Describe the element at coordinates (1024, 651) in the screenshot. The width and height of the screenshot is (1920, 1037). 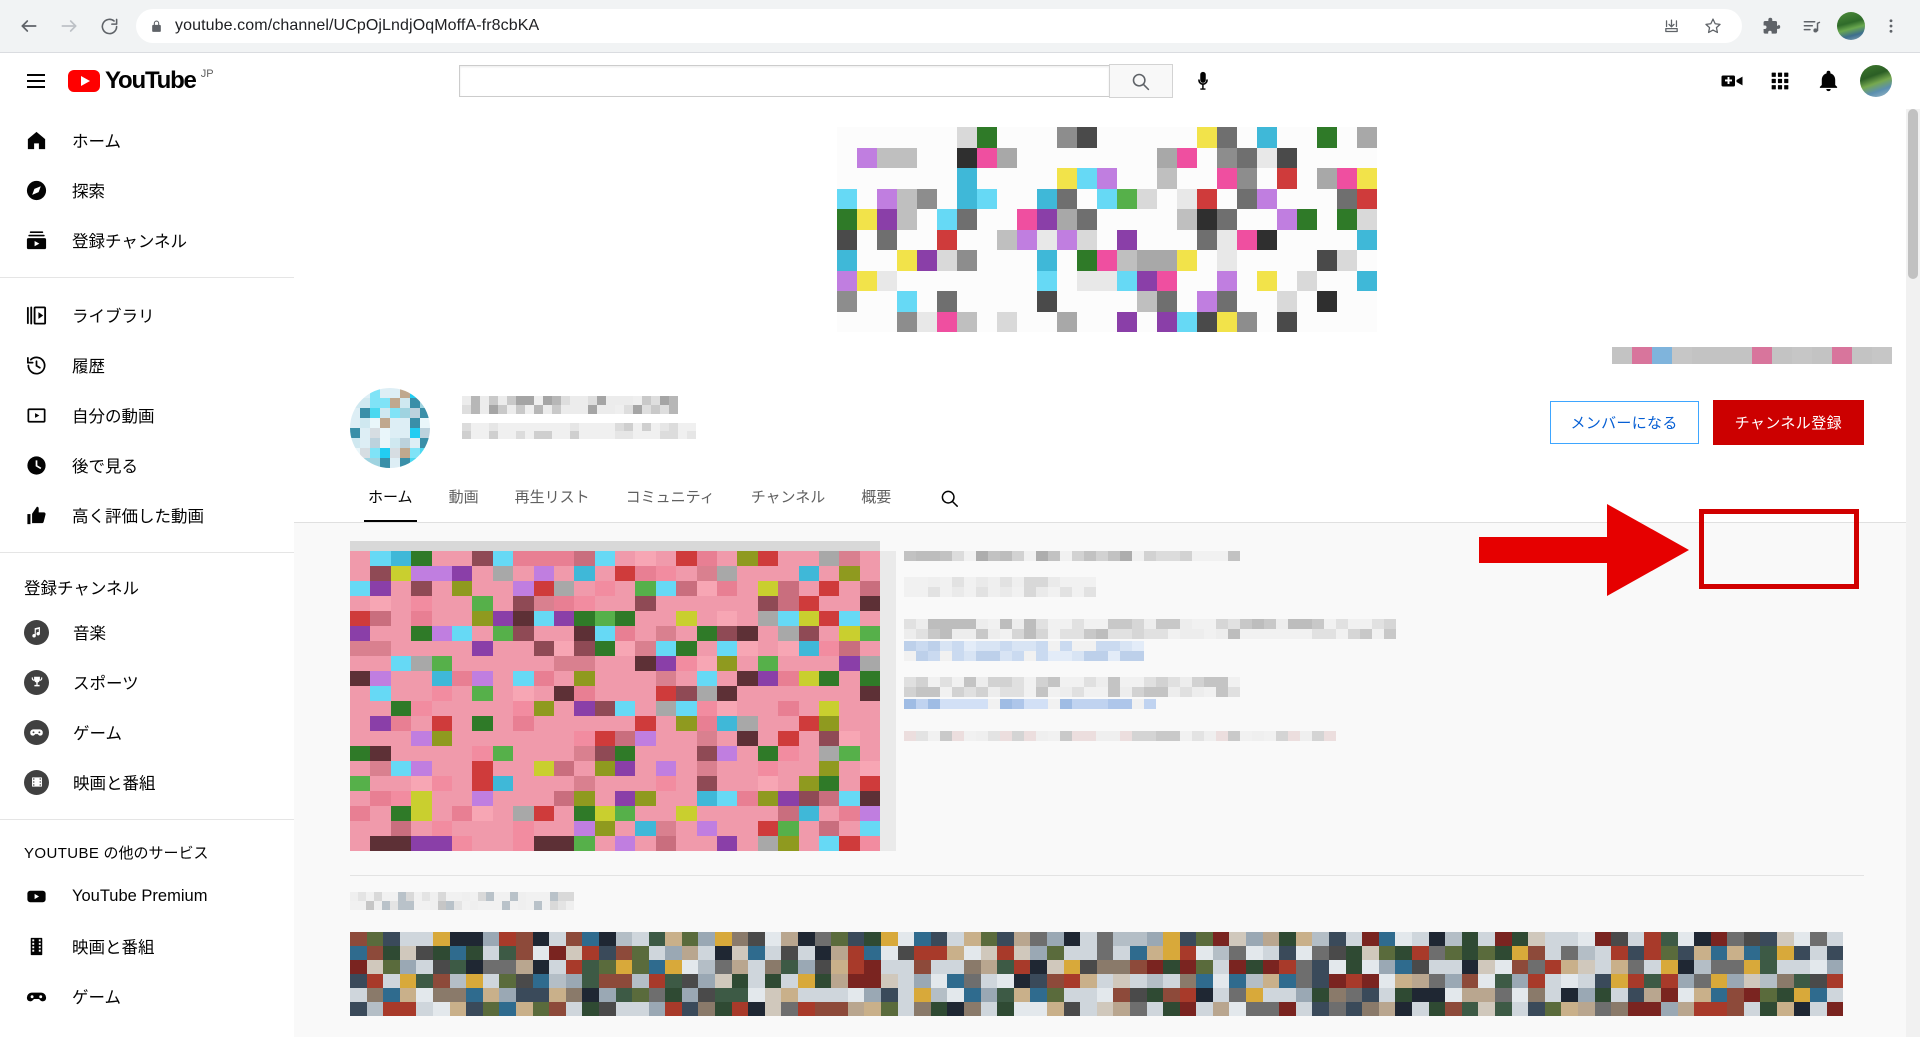
I see `featured-video-description-link-blurred` at that location.